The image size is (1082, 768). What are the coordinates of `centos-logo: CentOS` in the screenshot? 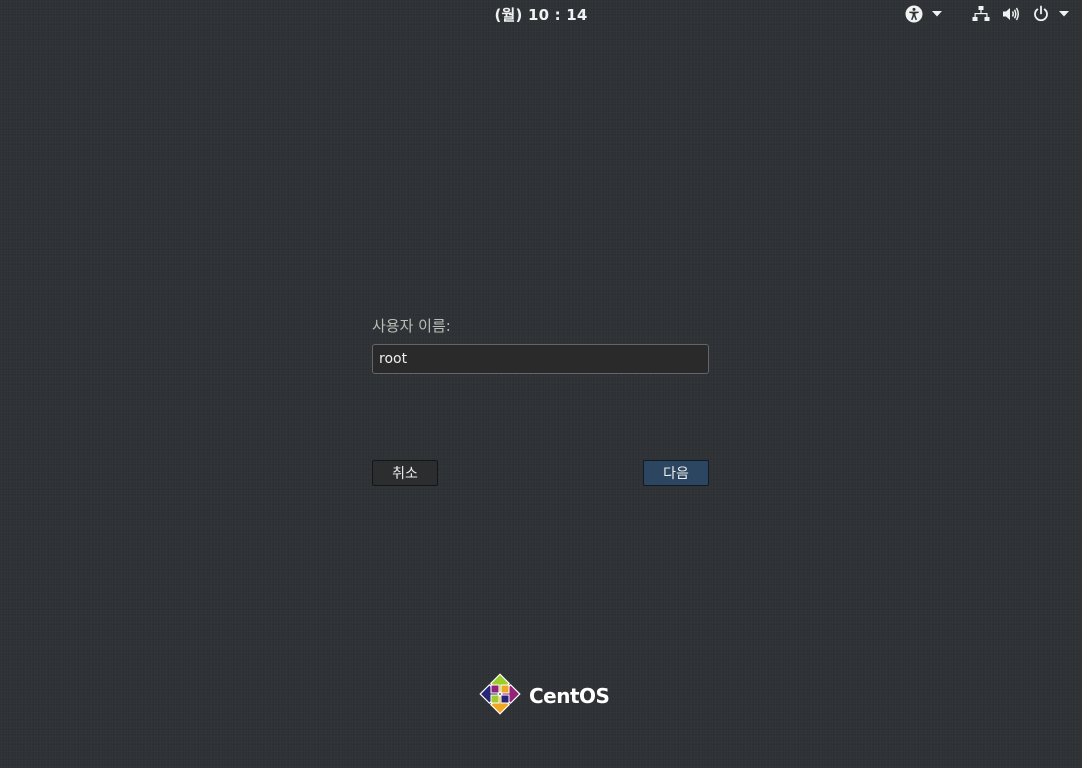 It's located at (544, 696).